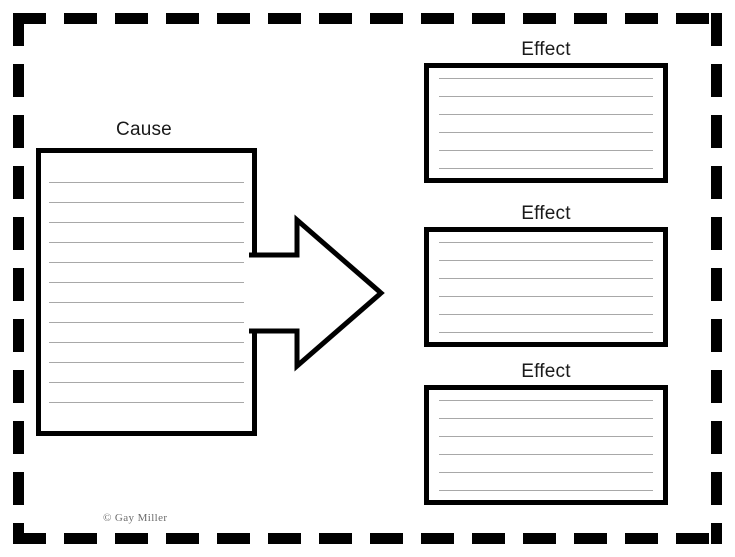 The image size is (735, 557). I want to click on frame-corner-top-left, so click(18, 18).